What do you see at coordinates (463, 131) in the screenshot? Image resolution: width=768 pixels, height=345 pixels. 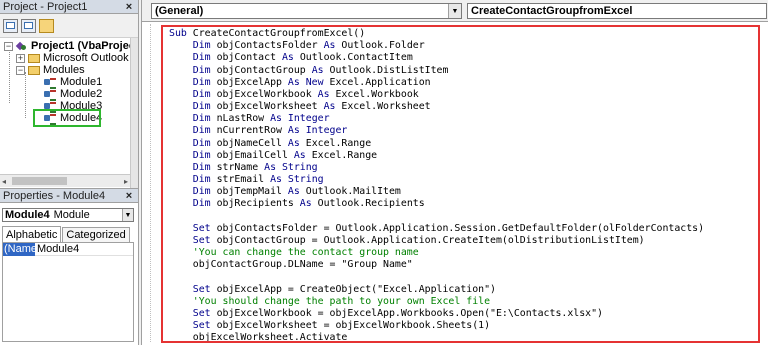 I see `code-line: Dim nCurrentRow As Integer` at bounding box center [463, 131].